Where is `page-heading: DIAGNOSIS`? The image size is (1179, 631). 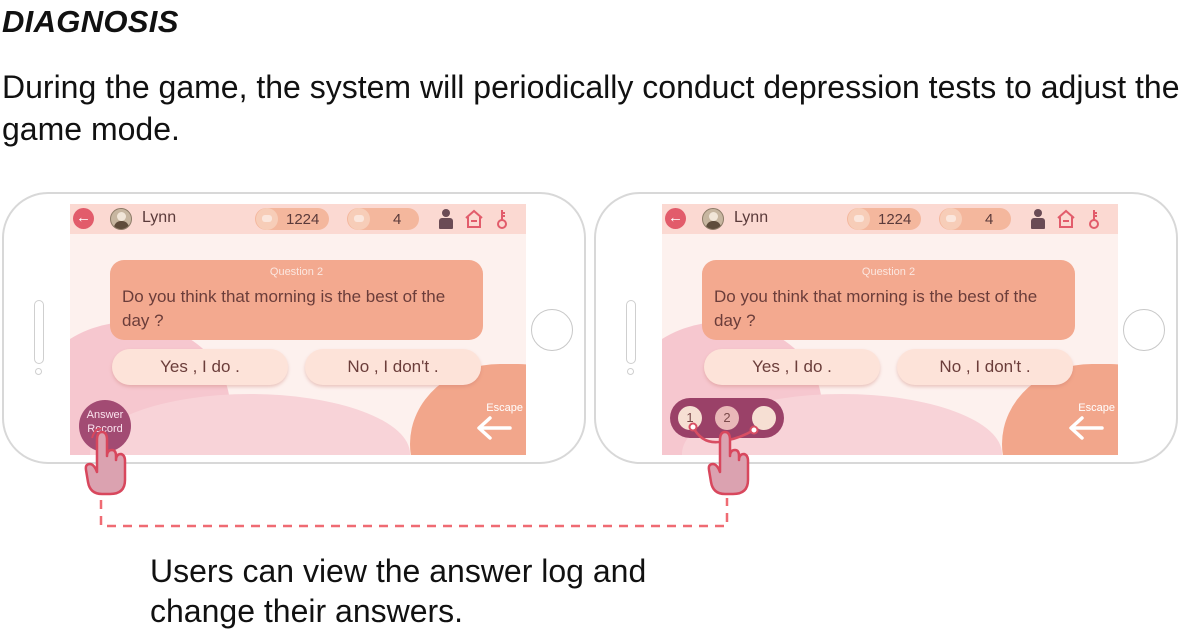
page-heading: DIAGNOSIS is located at coordinates (90, 21).